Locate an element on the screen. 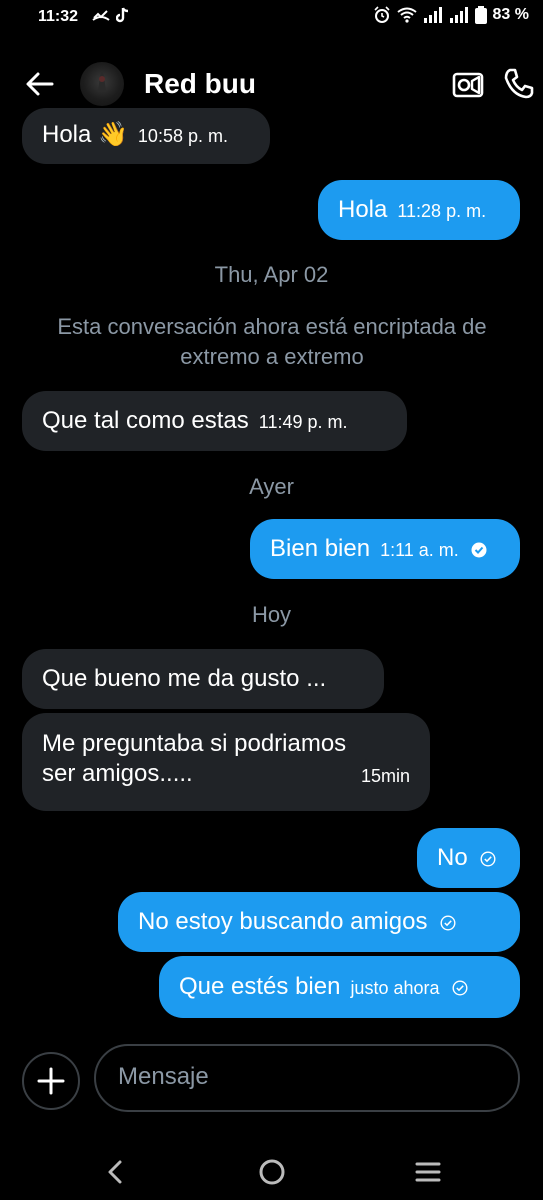 Image resolution: width=543 pixels, height=1200 pixels. date-separator: Hoy is located at coordinates (271, 614).